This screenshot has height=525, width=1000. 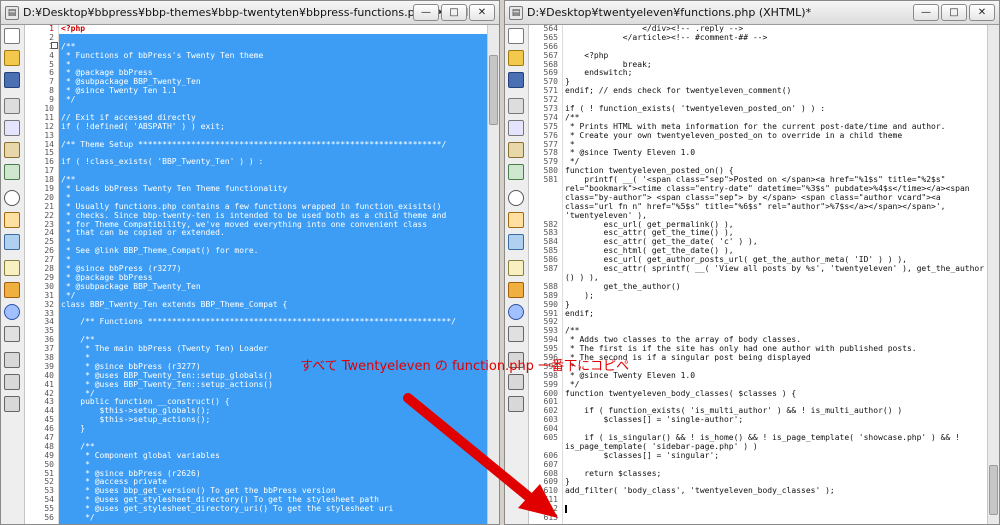 What do you see at coordinates (982, 12) in the screenshot?
I see `right-close-button: ✕` at bounding box center [982, 12].